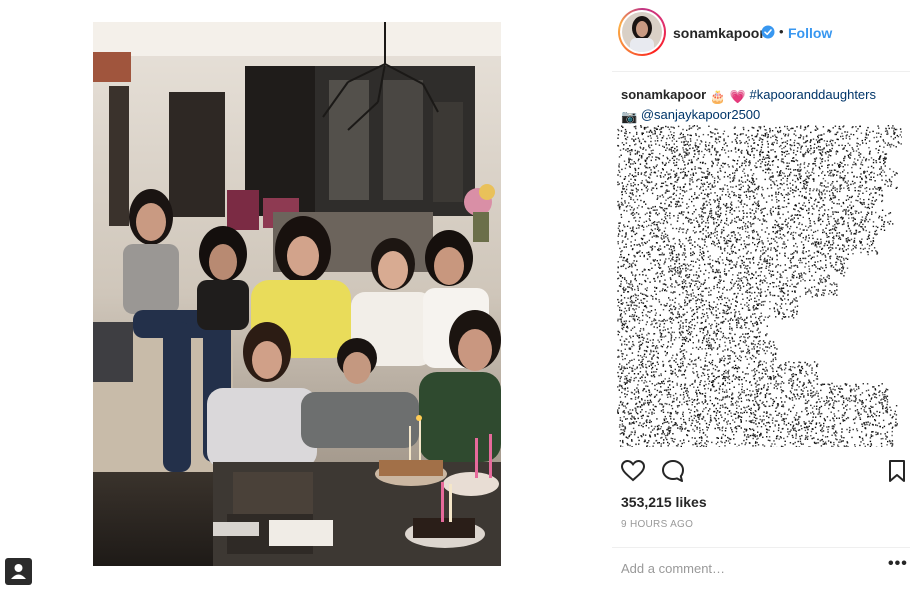 The height and width of the screenshot is (589, 910). What do you see at coordinates (765, 471) in the screenshot?
I see `post-actions` at bounding box center [765, 471].